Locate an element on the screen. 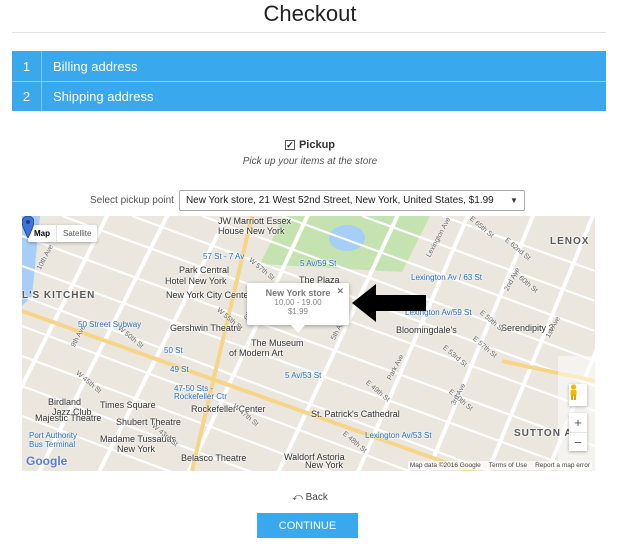 Image resolution: width=620 pixels, height=546 pixels. store-info-window: ✕ New York store 10.00 - 19.00 $1.99 is located at coordinates (298, 308).